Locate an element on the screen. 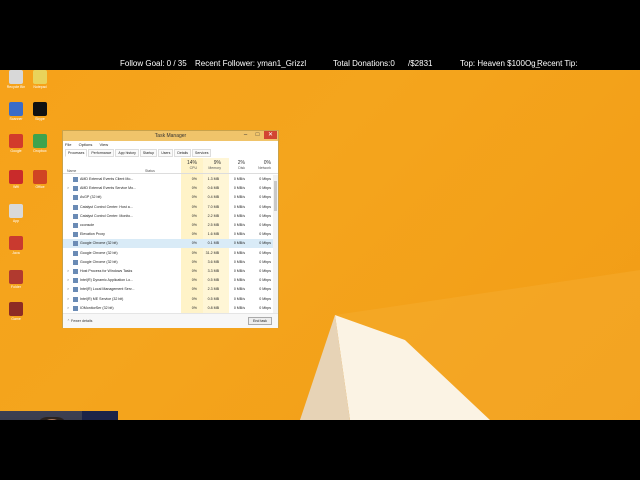 This screenshot has height=480, width=640. tab-users: Users is located at coordinates (166, 153).